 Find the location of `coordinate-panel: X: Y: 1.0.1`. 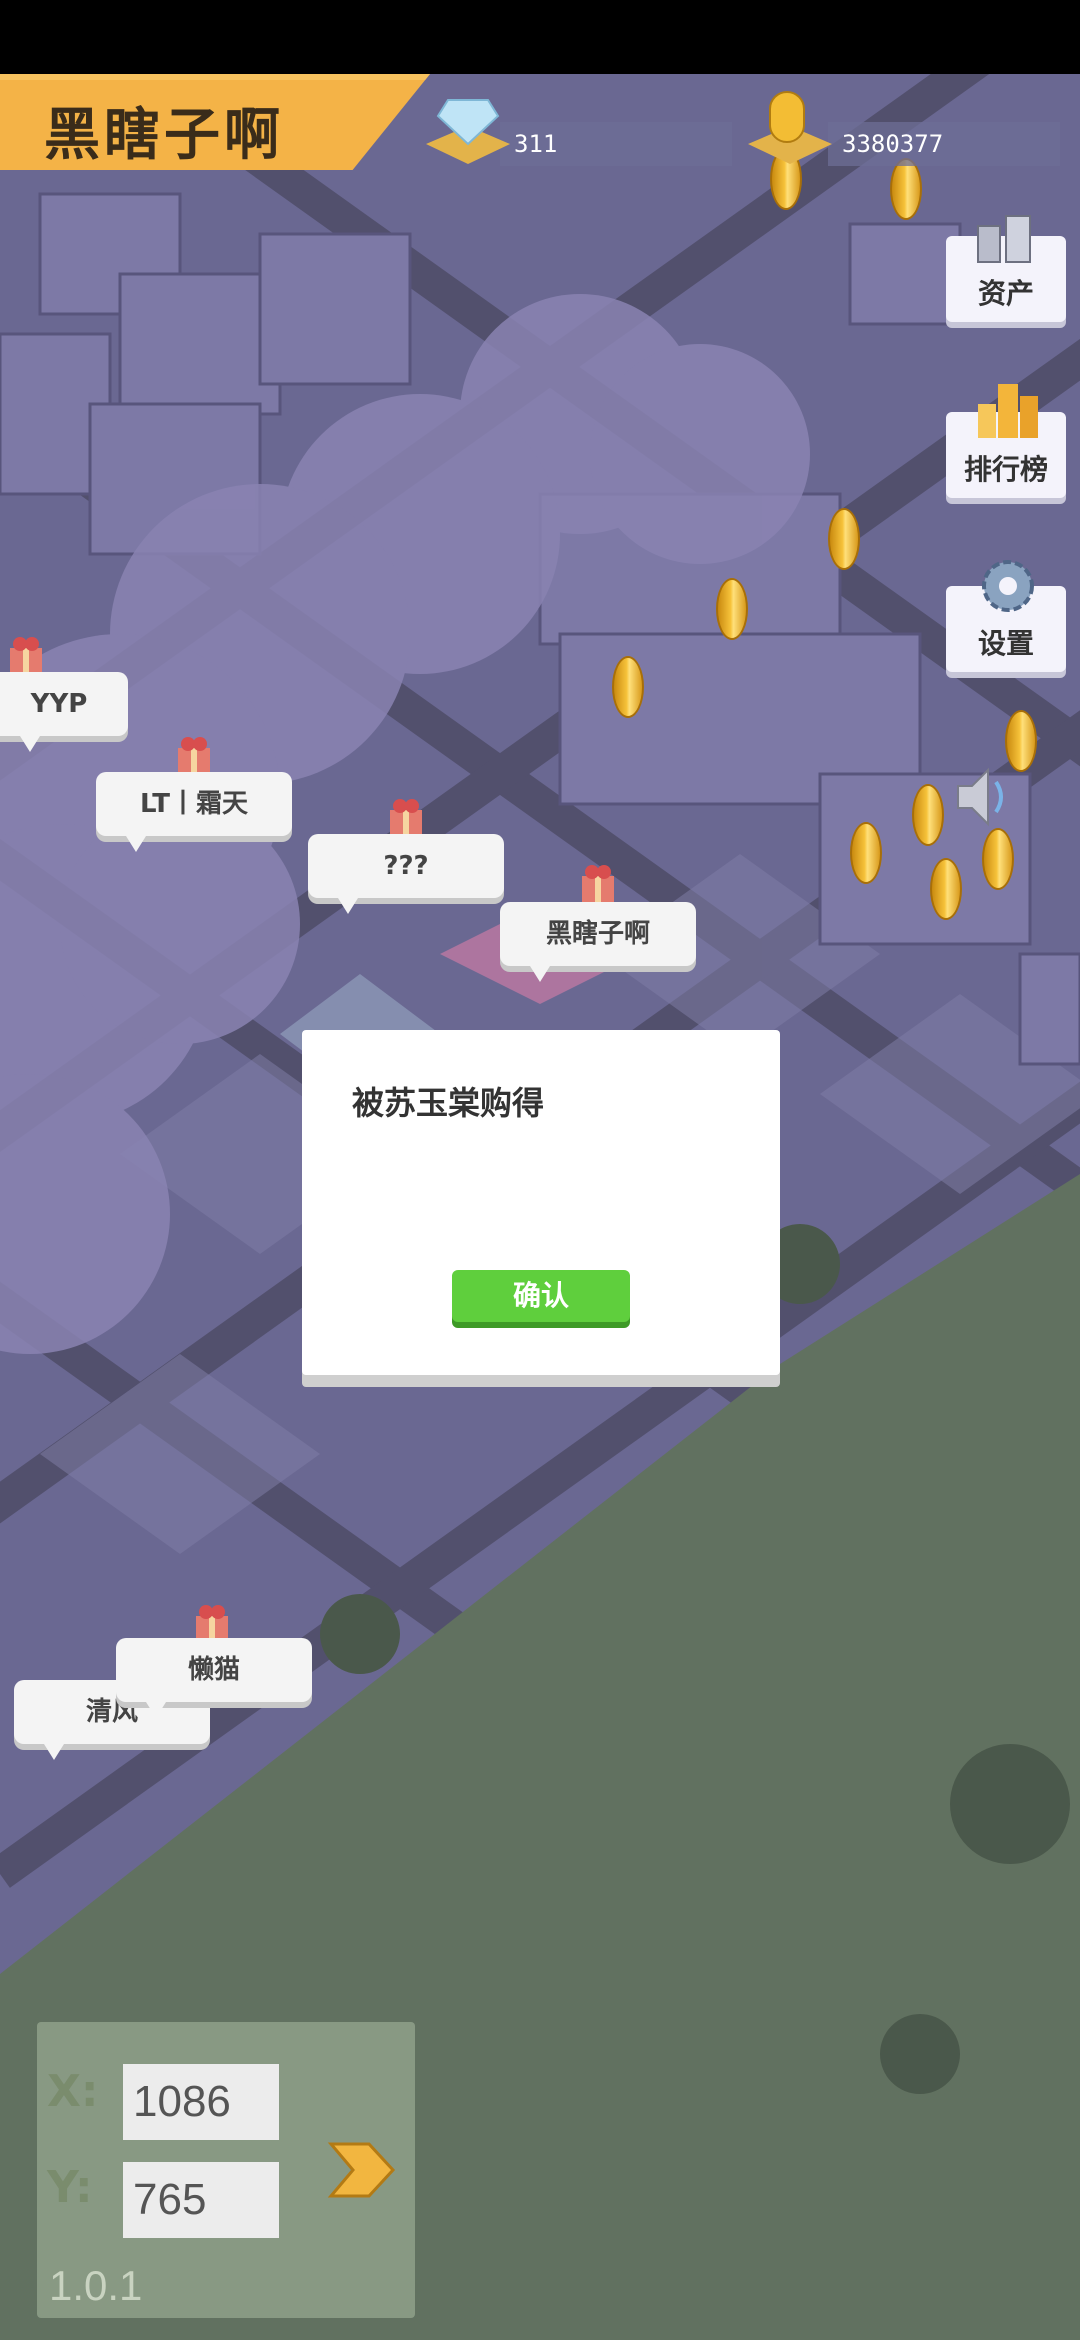

coordinate-panel: X: Y: 1.0.1 is located at coordinates (226, 2170).